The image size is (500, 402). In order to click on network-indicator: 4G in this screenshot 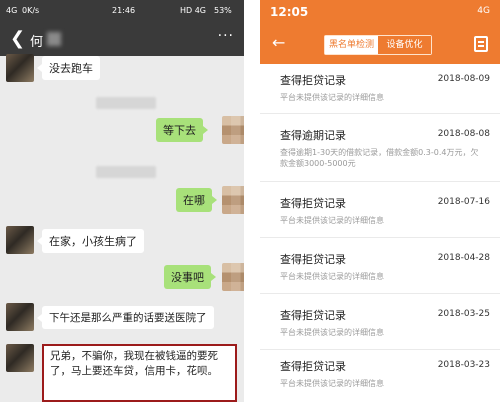, I will do `click(12, 10)`.